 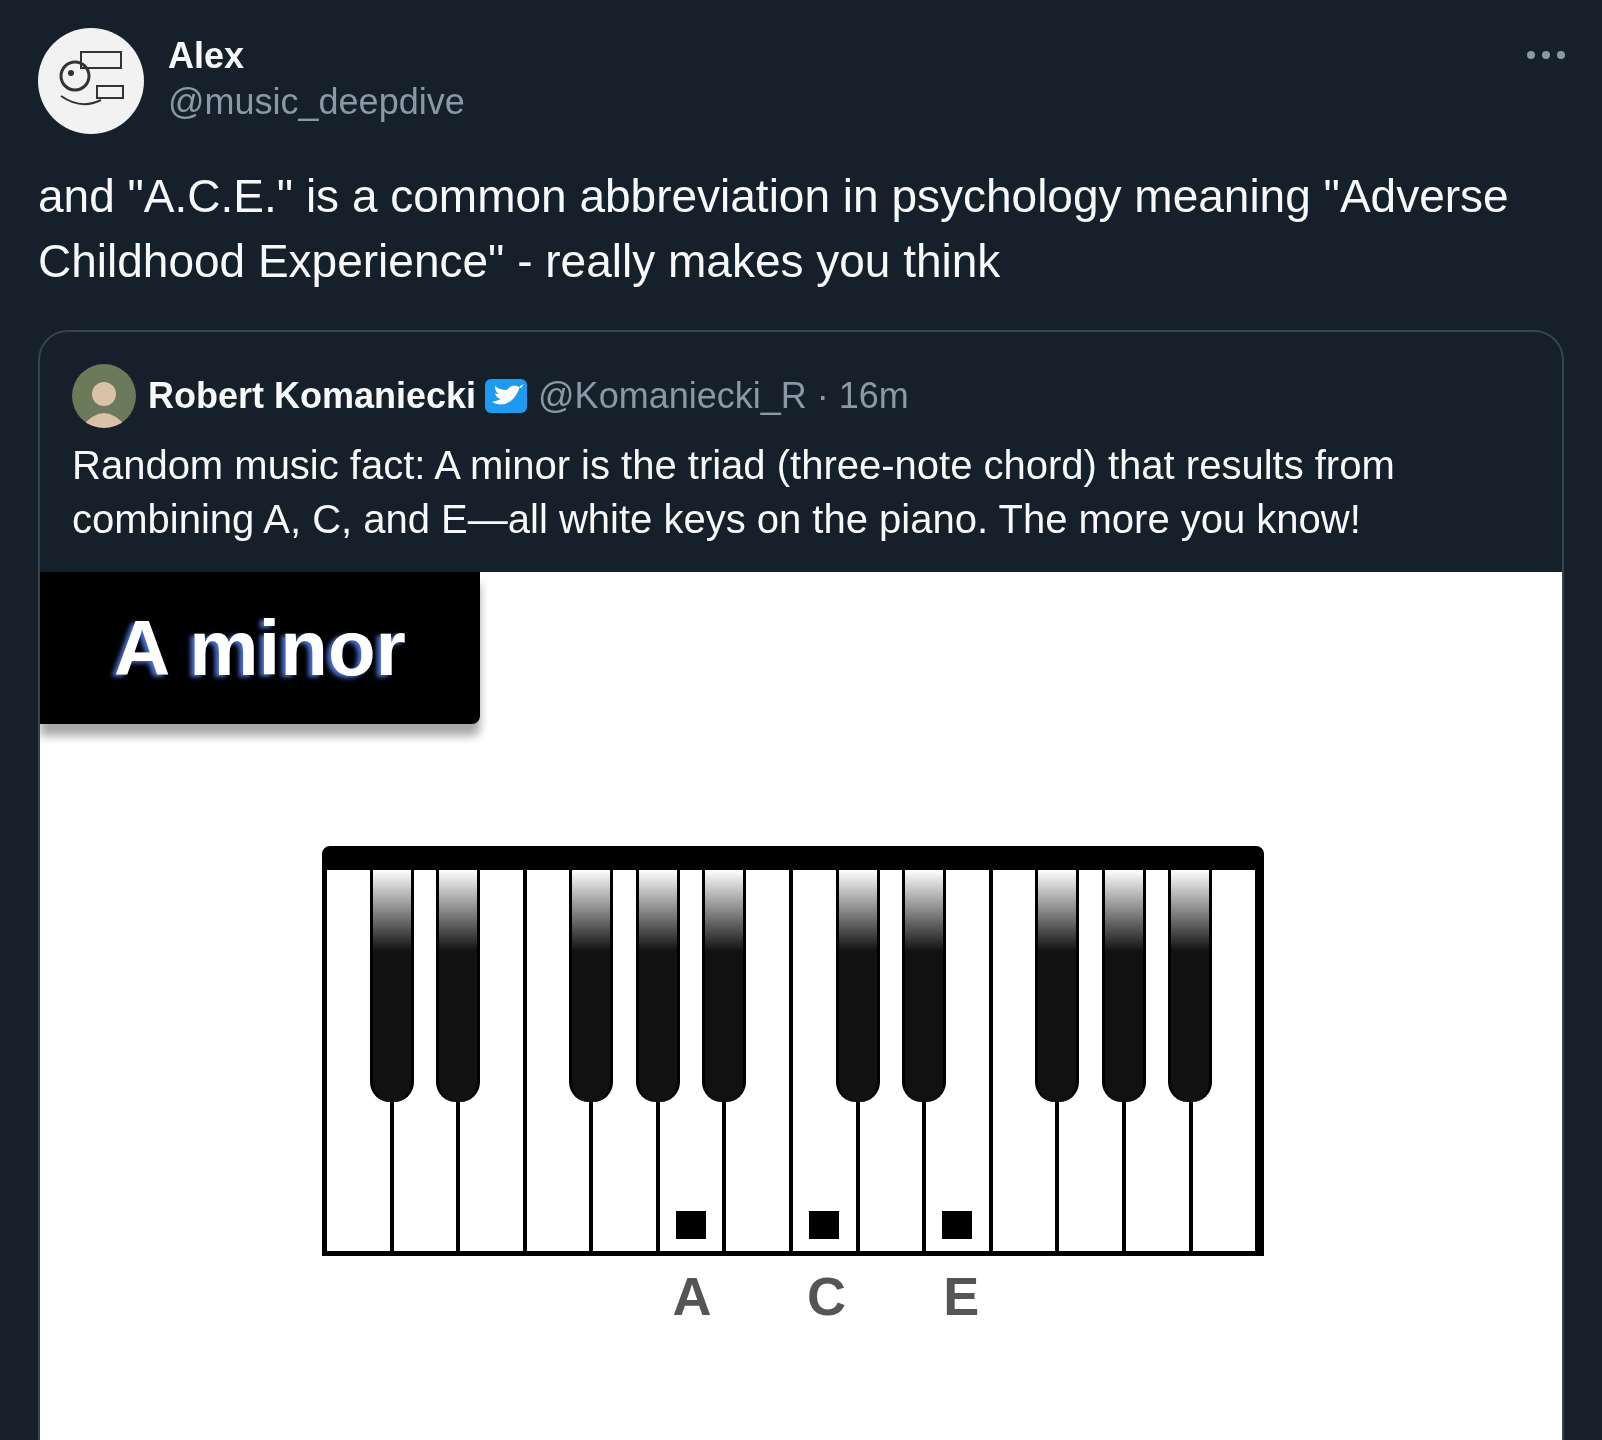 What do you see at coordinates (692, 1296) in the screenshot?
I see `note-label: A` at bounding box center [692, 1296].